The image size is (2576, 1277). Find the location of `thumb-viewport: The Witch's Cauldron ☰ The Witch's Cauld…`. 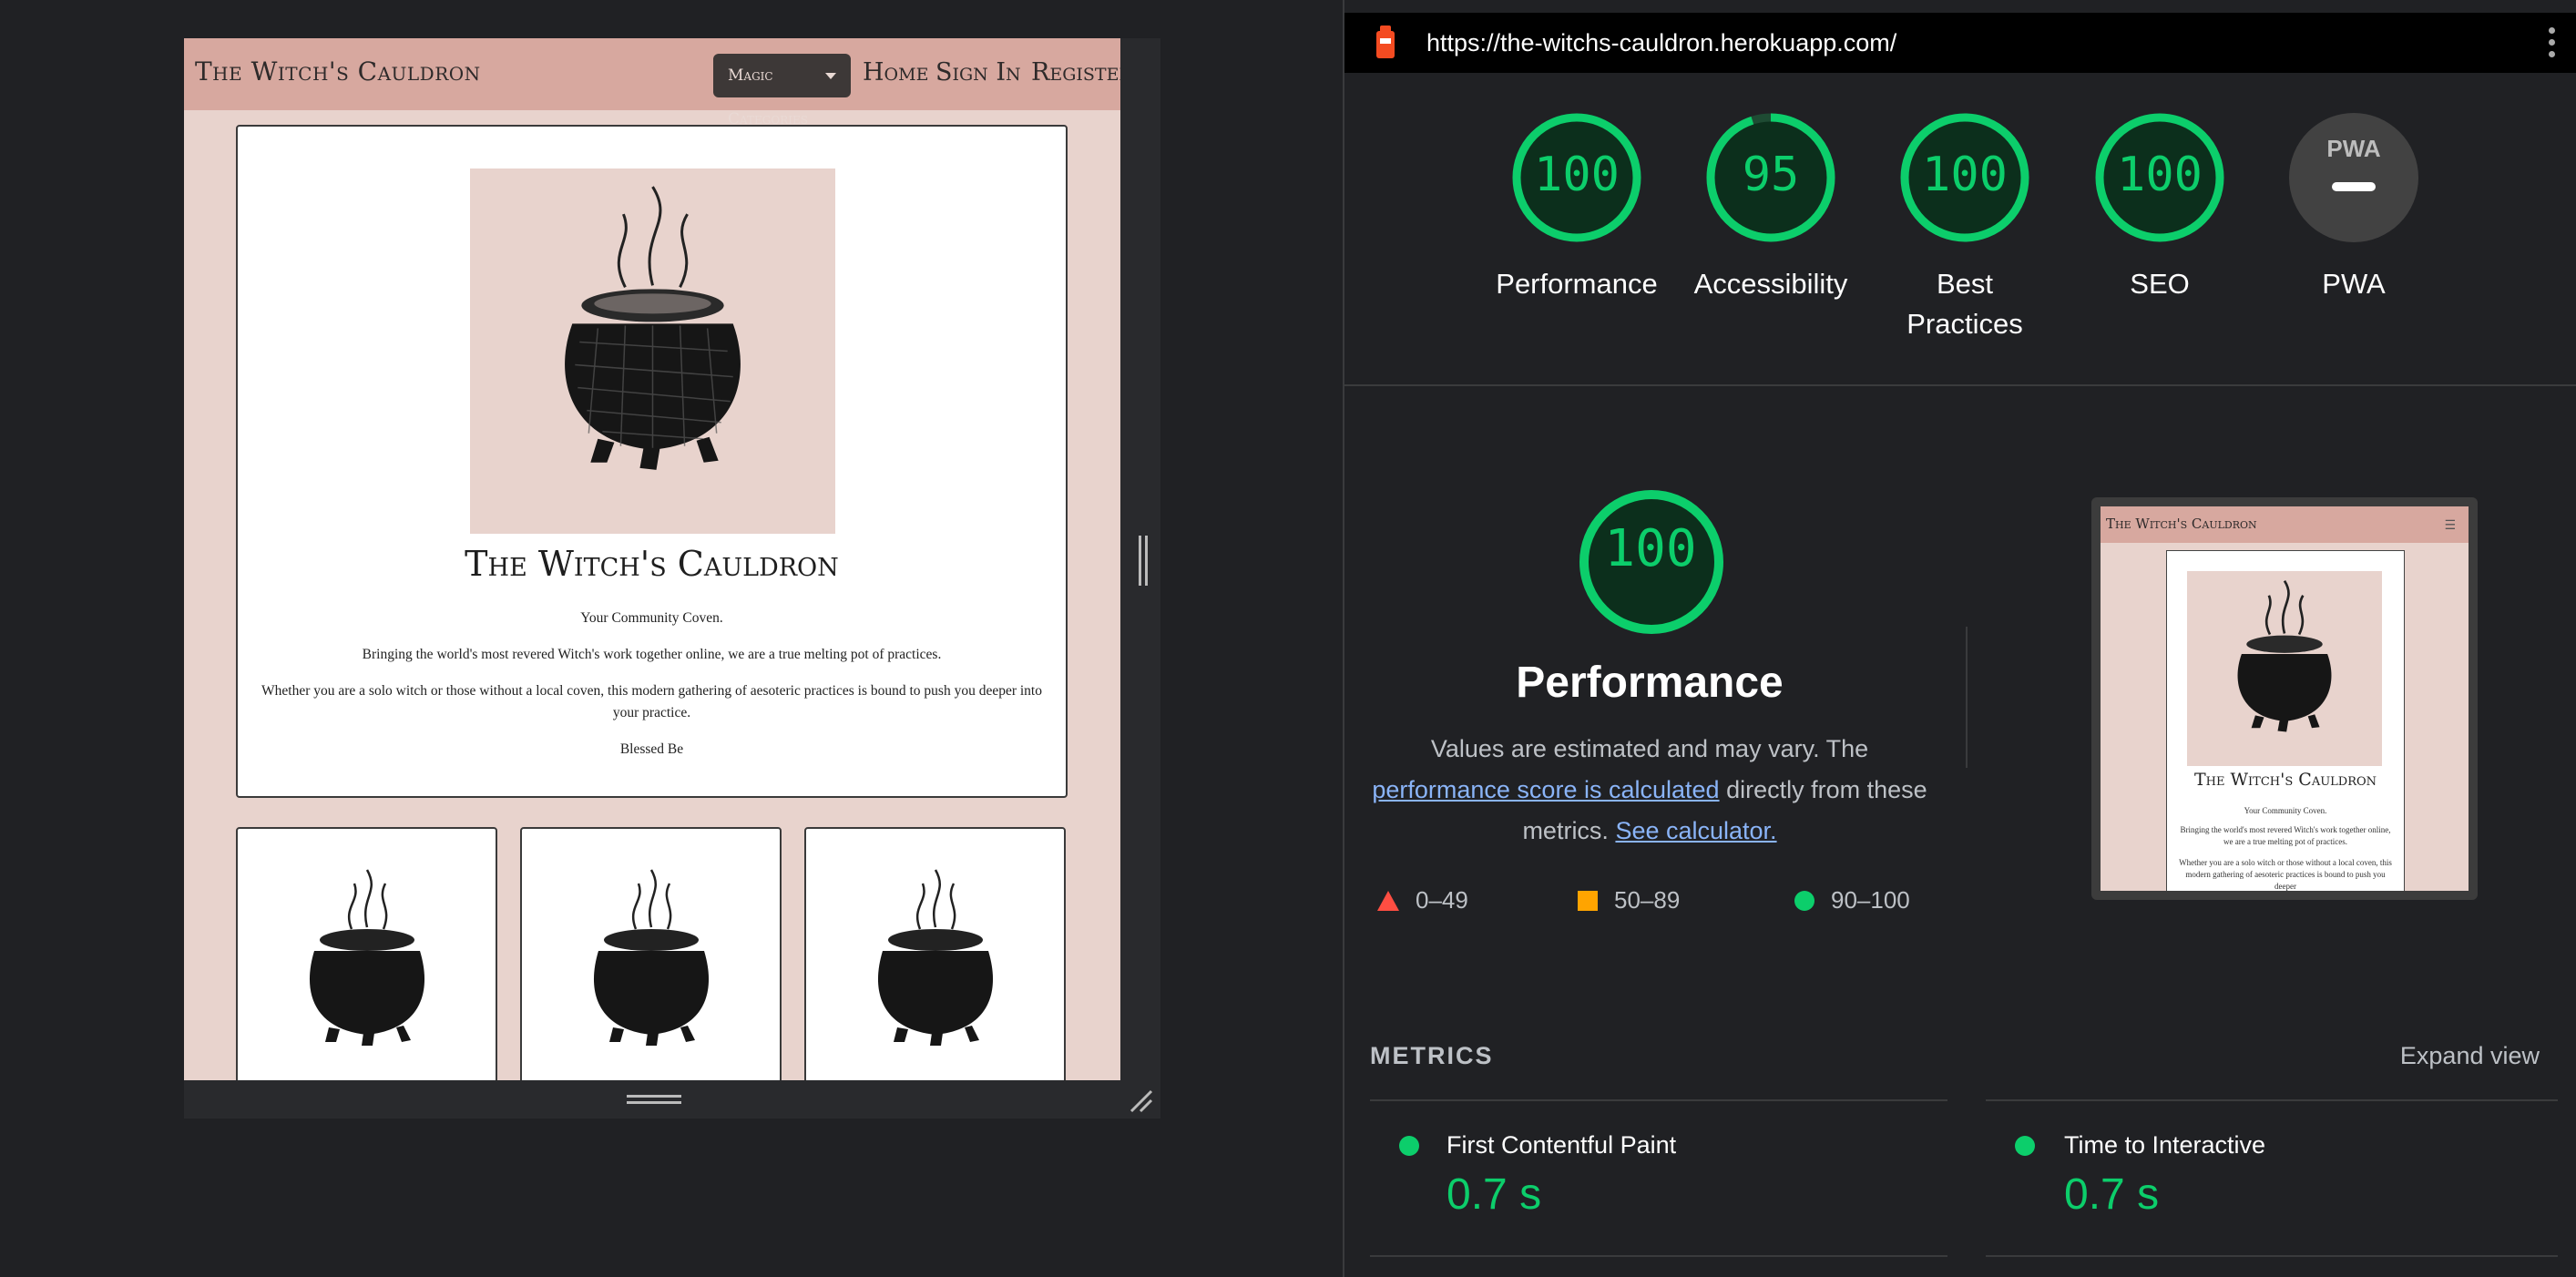

thumb-viewport: The Witch's Cauldron ☰ The Witch's Cauld… is located at coordinates (2285, 698).